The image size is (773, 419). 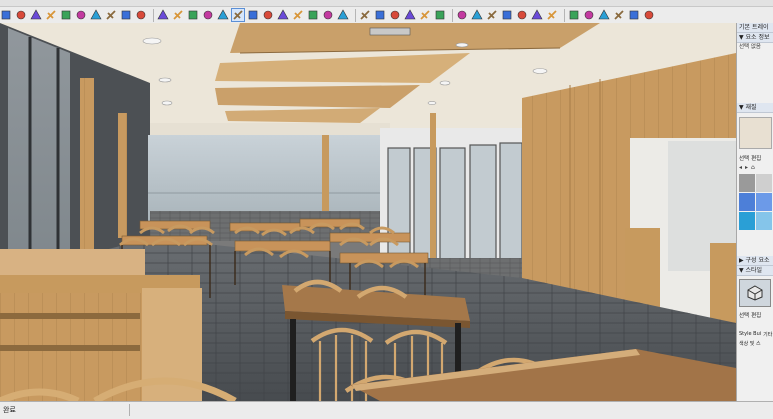 What do you see at coordinates (223, 15) in the screenshot?
I see `pan-icon` at bounding box center [223, 15].